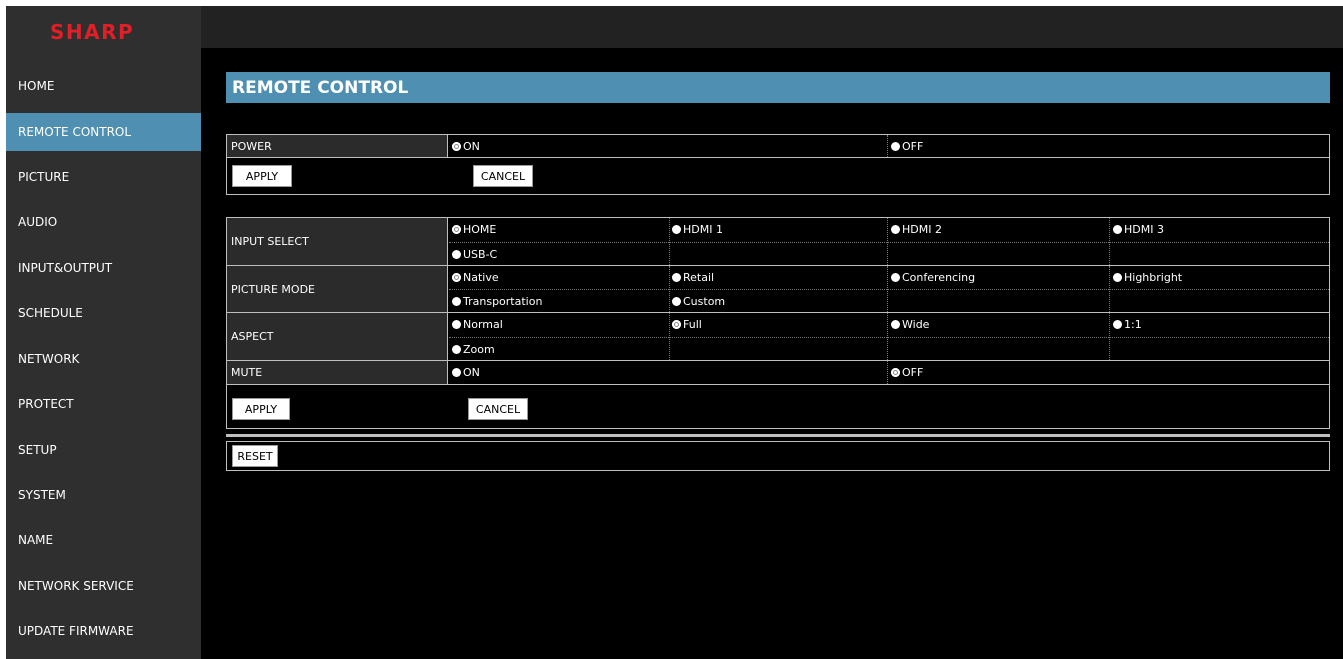 The height and width of the screenshot is (659, 1343). I want to click on aspect-zoom-option: Zoom, so click(472, 349).